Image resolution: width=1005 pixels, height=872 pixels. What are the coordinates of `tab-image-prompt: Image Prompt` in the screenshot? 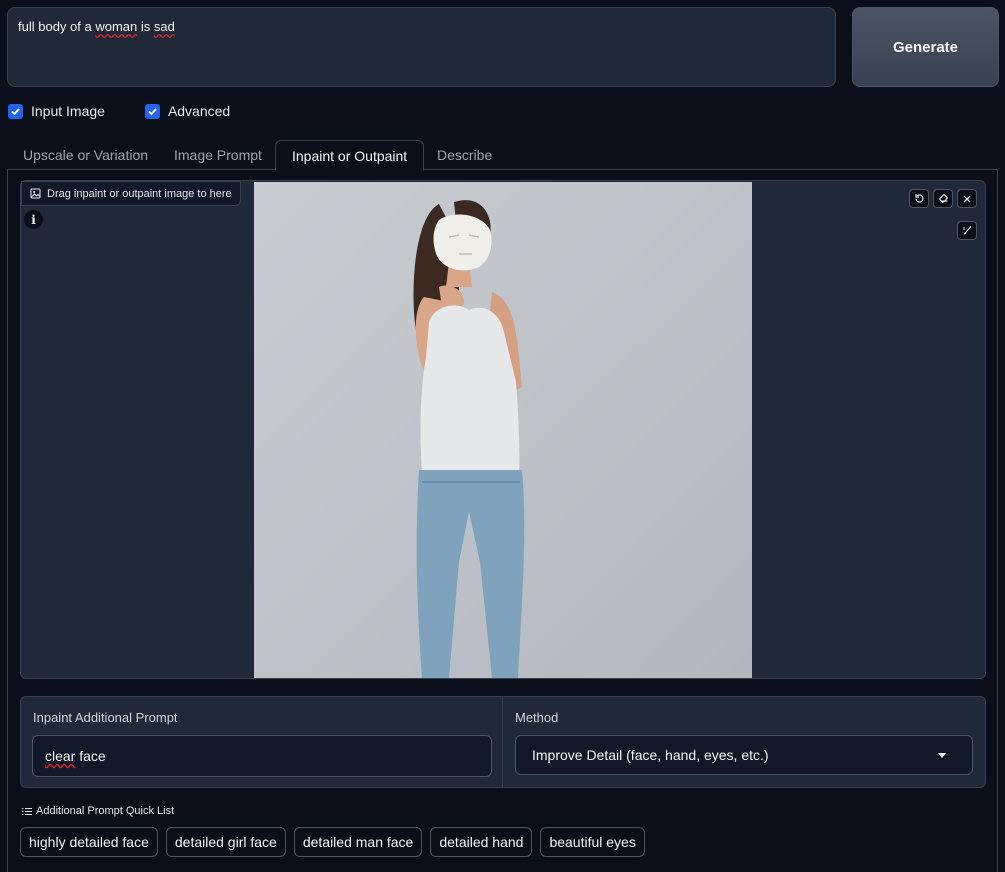 It's located at (218, 155).